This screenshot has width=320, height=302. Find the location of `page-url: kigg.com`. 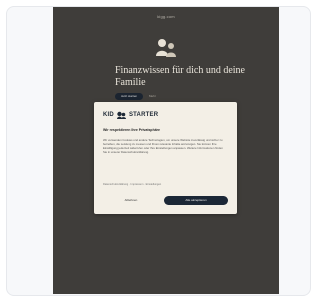

page-url: kigg.com is located at coordinates (166, 16).